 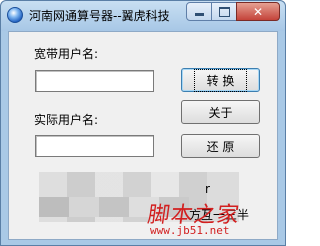 What do you see at coordinates (15, 15) in the screenshot?
I see `app-globe-icon` at bounding box center [15, 15].